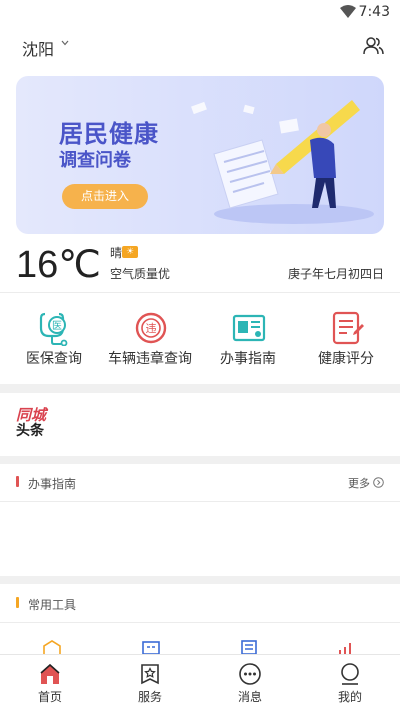 The height and width of the screenshot is (710, 400). Describe the element at coordinates (359, 483) in the screenshot. I see `guide-more-link: 更多` at that location.